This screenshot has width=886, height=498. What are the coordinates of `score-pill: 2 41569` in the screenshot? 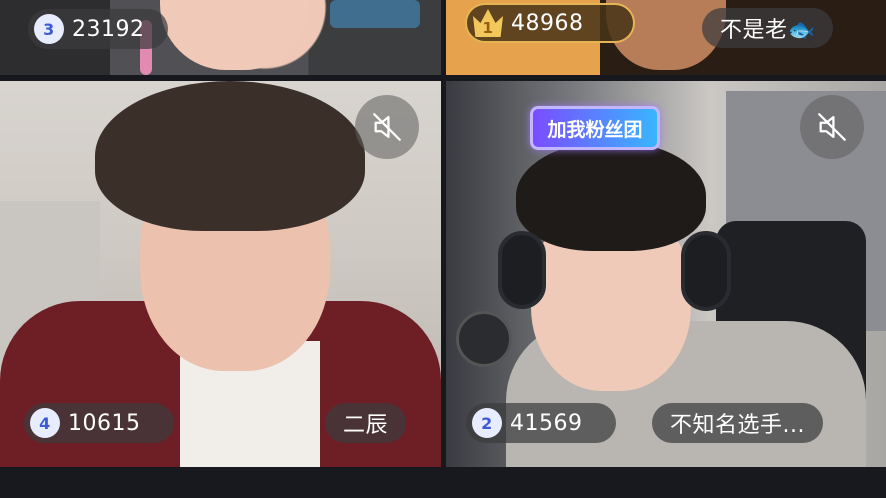 It's located at (541, 423).